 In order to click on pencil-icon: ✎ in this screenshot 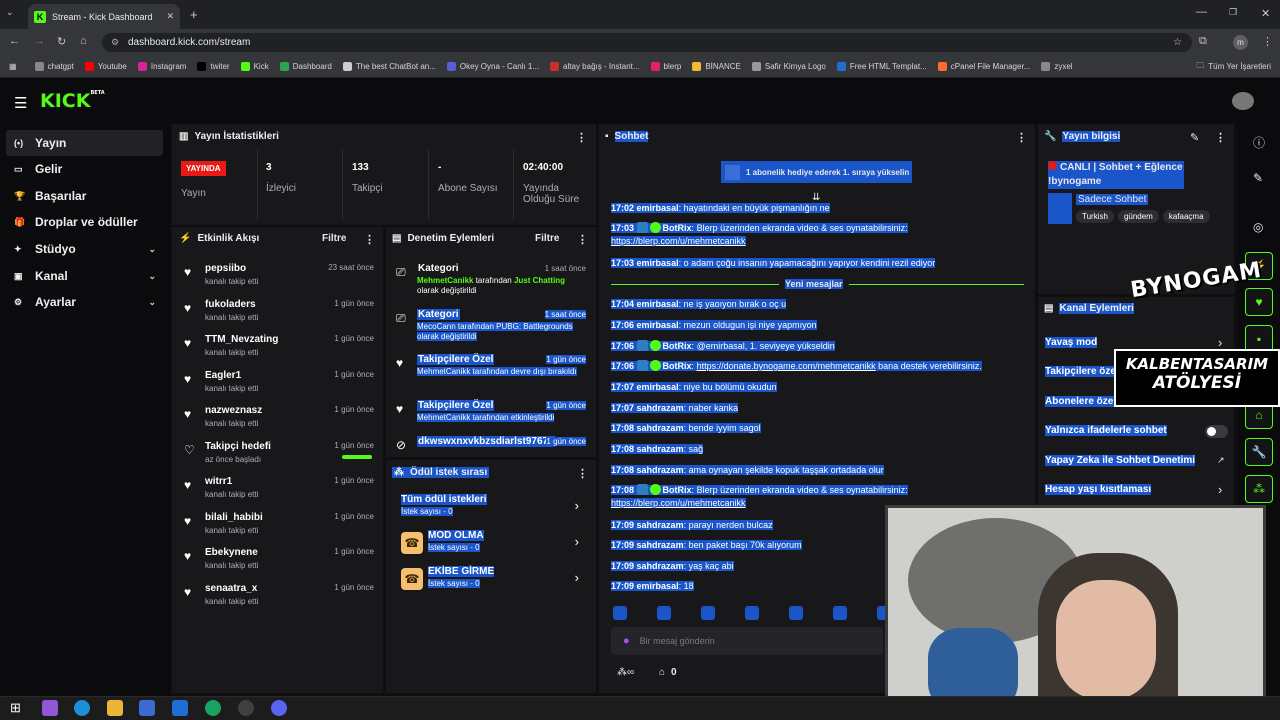, I will do `click(1258, 178)`.